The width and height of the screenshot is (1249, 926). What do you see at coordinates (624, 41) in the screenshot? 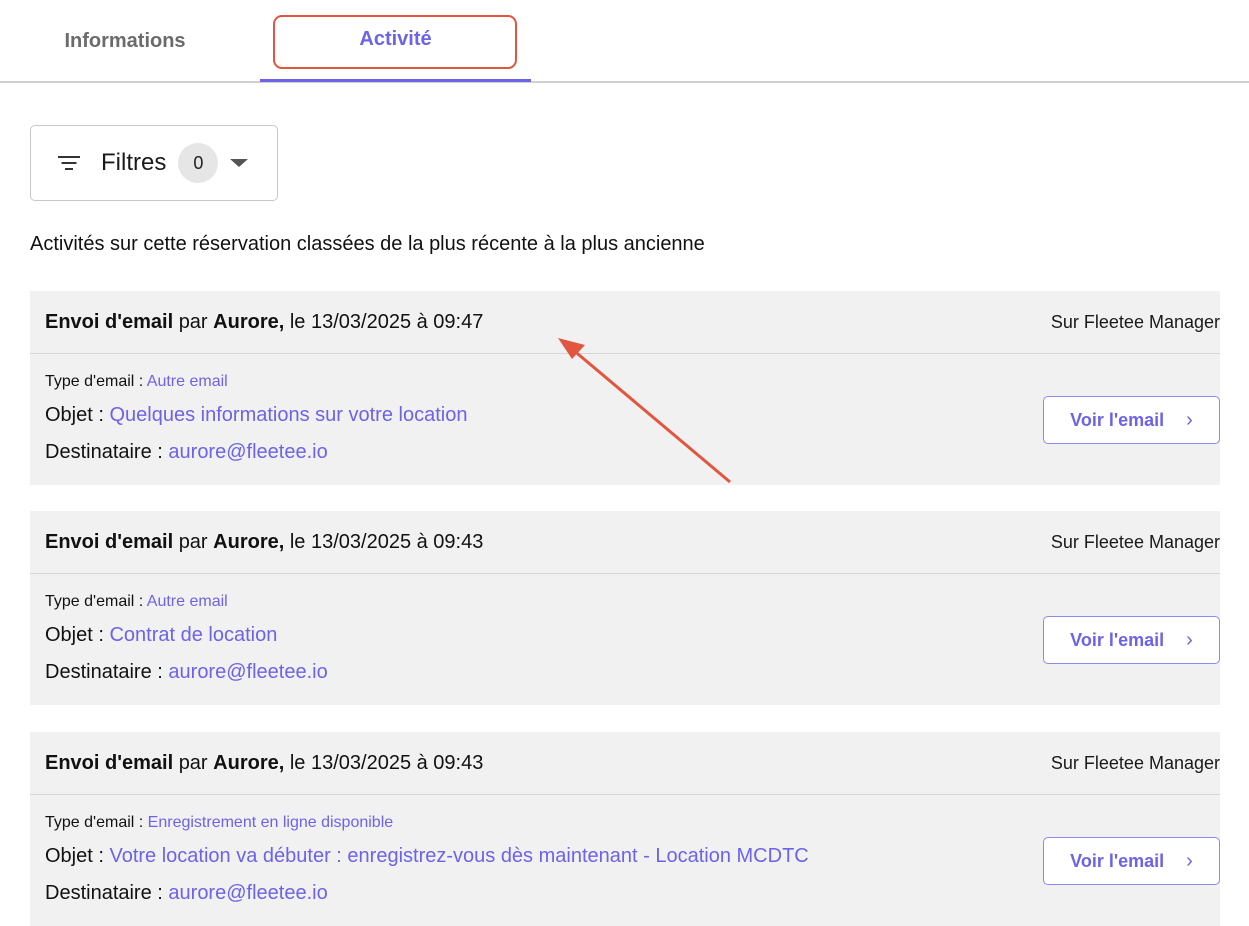
I see `tab-bar: Informations Activité` at bounding box center [624, 41].